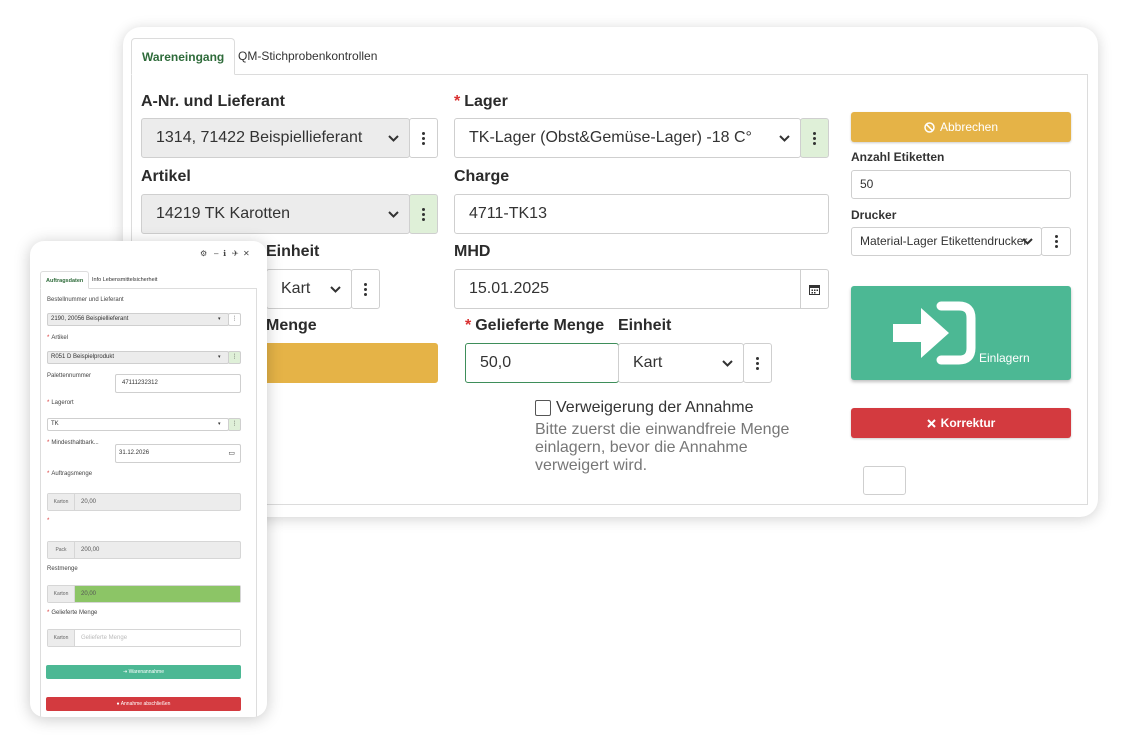 This screenshot has height=749, width=1128. Describe the element at coordinates (223, 213) in the screenshot. I see `article-value: 14219 TK Karotten` at that location.